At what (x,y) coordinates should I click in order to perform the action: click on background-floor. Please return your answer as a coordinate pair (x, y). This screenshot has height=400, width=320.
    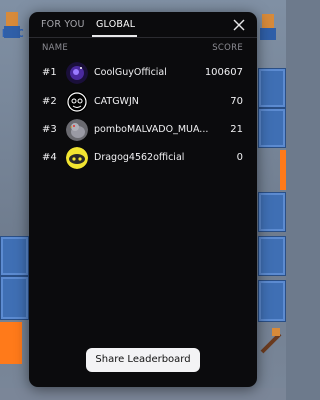
    Looking at the image, I should click on (143, 394).